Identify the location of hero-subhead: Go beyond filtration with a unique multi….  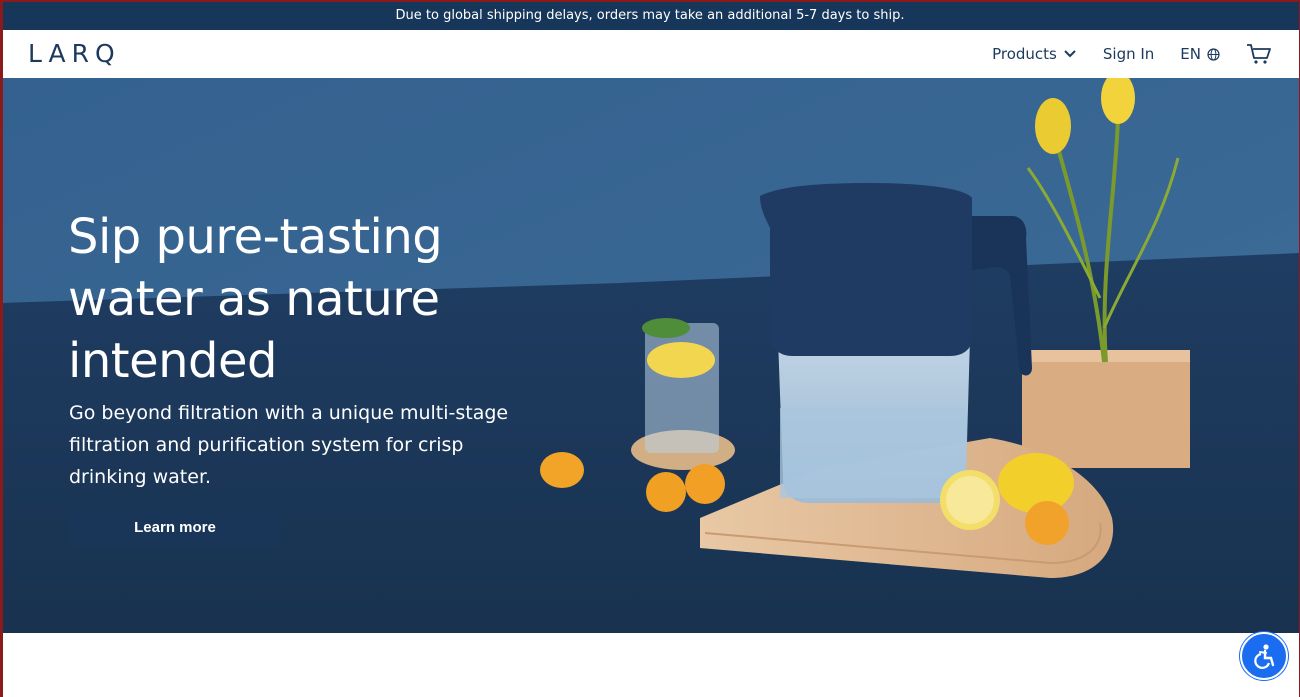
(289, 445).